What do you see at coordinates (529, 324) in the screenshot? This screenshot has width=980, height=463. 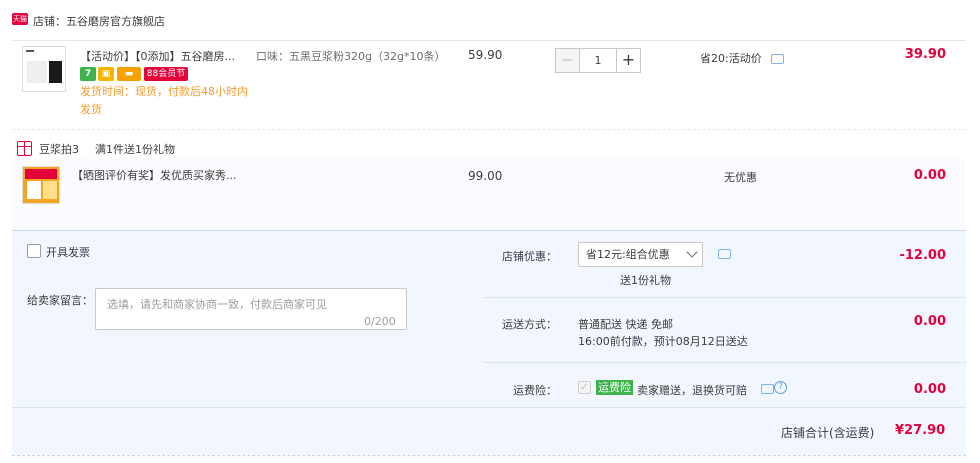 I see `shipping-label: 运送方式：` at bounding box center [529, 324].